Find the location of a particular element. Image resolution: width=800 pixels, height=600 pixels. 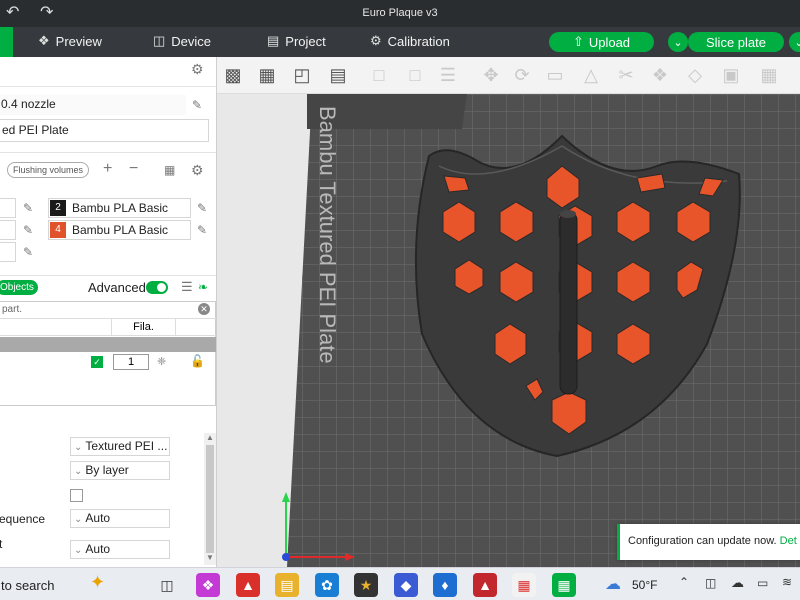

dropbox-icon: ♦ is located at coordinates (445, 585).